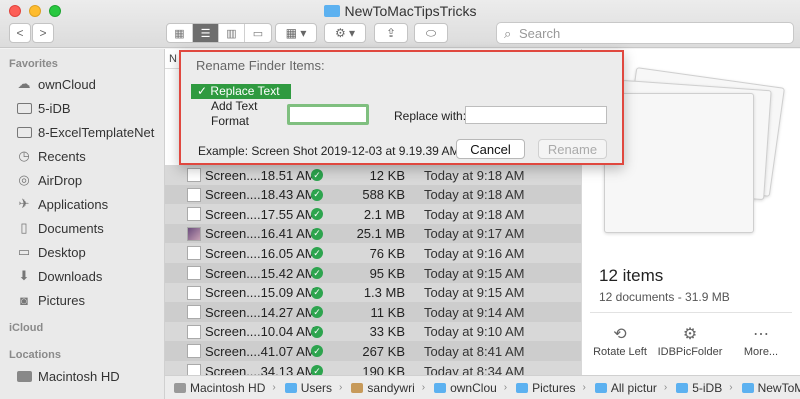  I want to click on idbpicfolder-action: ⚙ IDBPicFolder, so click(690, 341).